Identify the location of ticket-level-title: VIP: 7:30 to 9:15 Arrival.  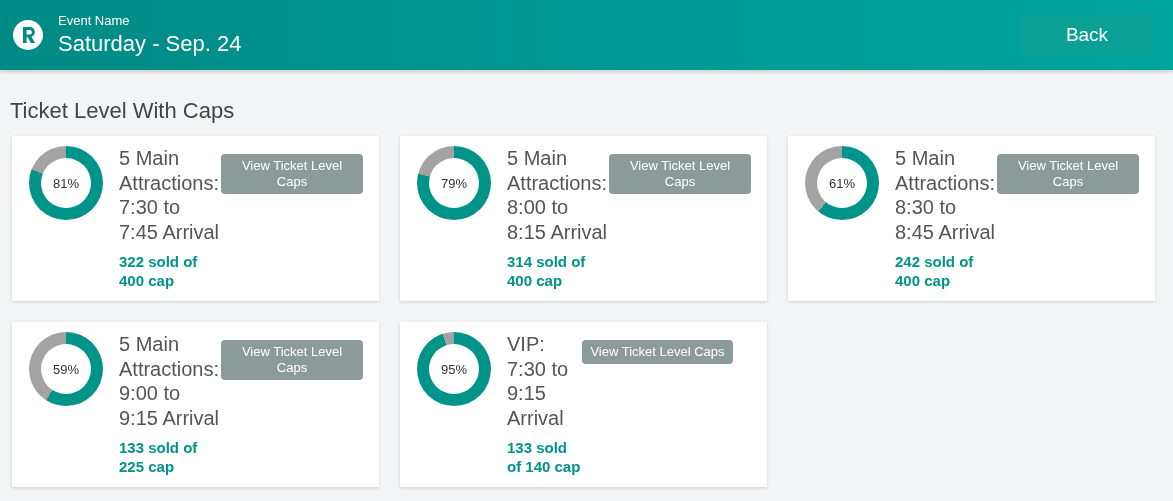
(538, 381).